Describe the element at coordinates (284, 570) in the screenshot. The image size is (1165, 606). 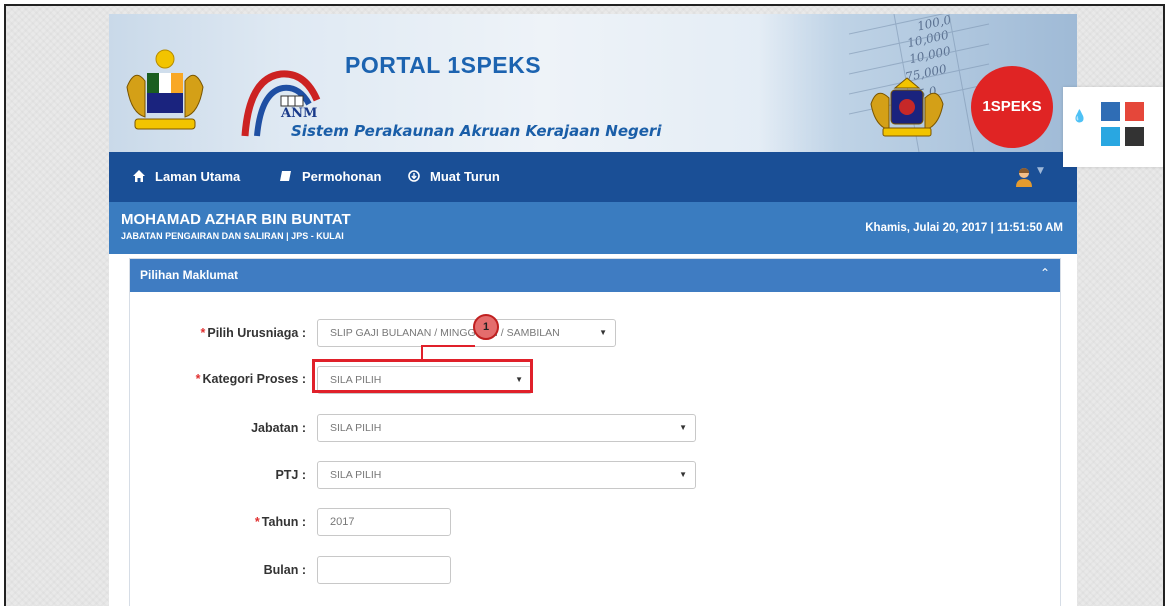
I see `label-text: Bulan :` at that location.